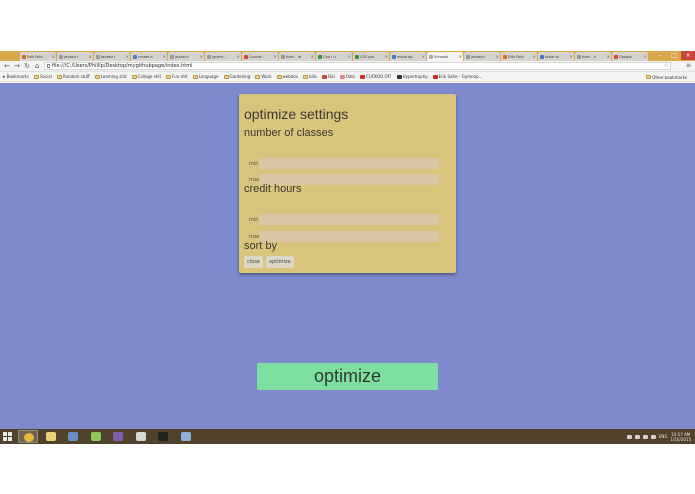 Image resolution: width=695 pixels, height=494 pixels. I want to click on bookmark-item: CUCKOO OF!, so click(376, 76).